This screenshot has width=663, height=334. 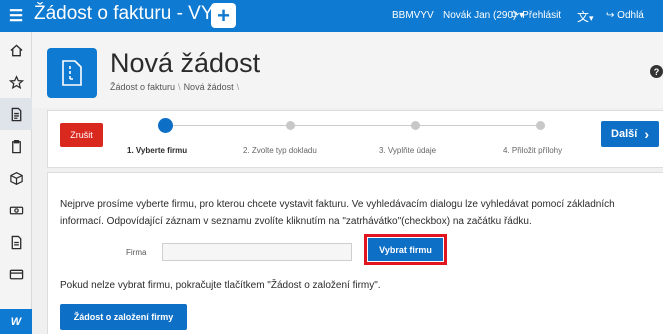 What do you see at coordinates (208, 87) in the screenshot?
I see `breadcrumb-item: Nová žádost` at bounding box center [208, 87].